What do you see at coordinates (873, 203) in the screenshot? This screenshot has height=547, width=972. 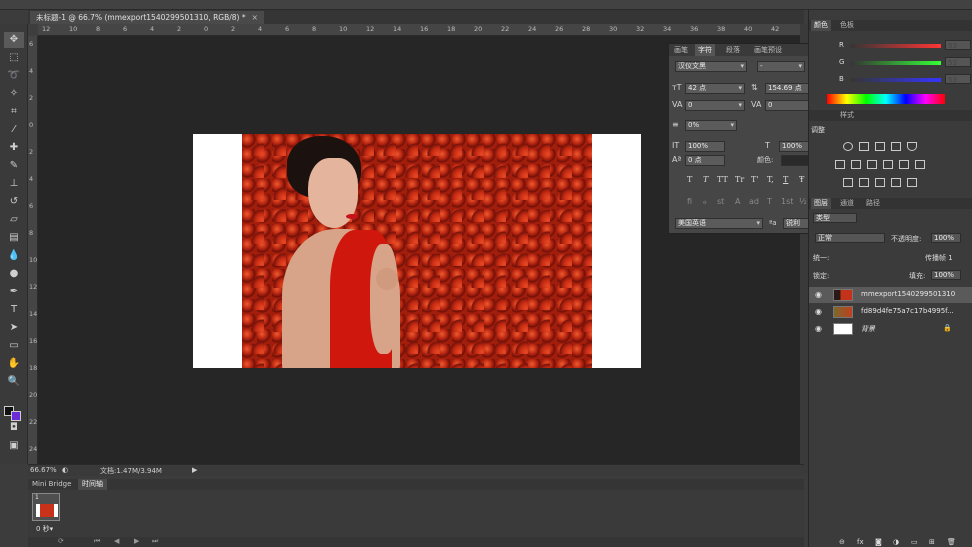 I see `tab-paths: 路径` at bounding box center [873, 203].